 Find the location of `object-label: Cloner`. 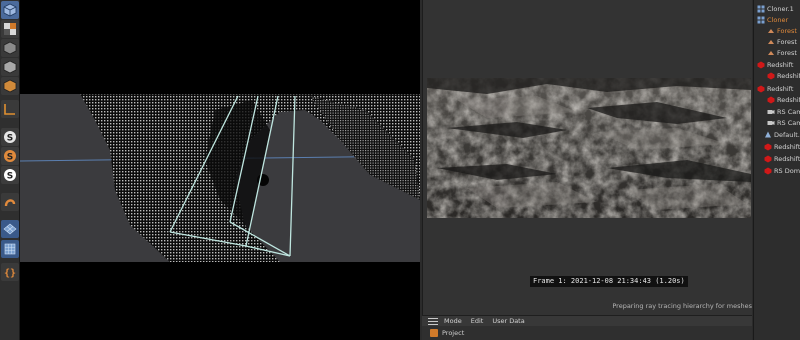

object-label: Cloner is located at coordinates (778, 19).